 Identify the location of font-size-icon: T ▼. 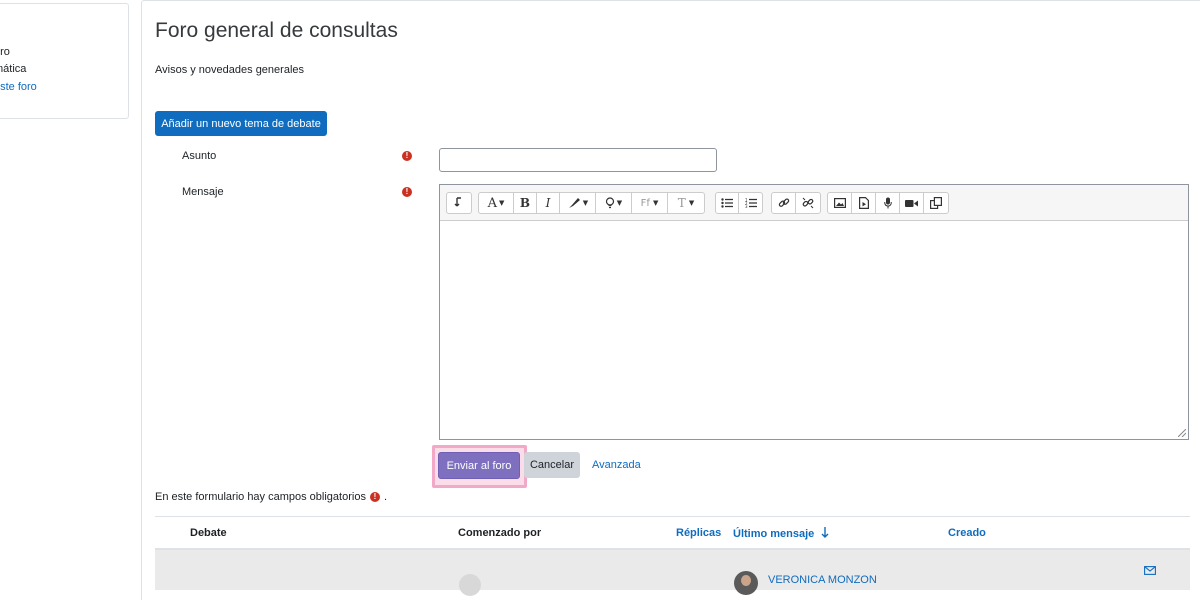
(686, 203).